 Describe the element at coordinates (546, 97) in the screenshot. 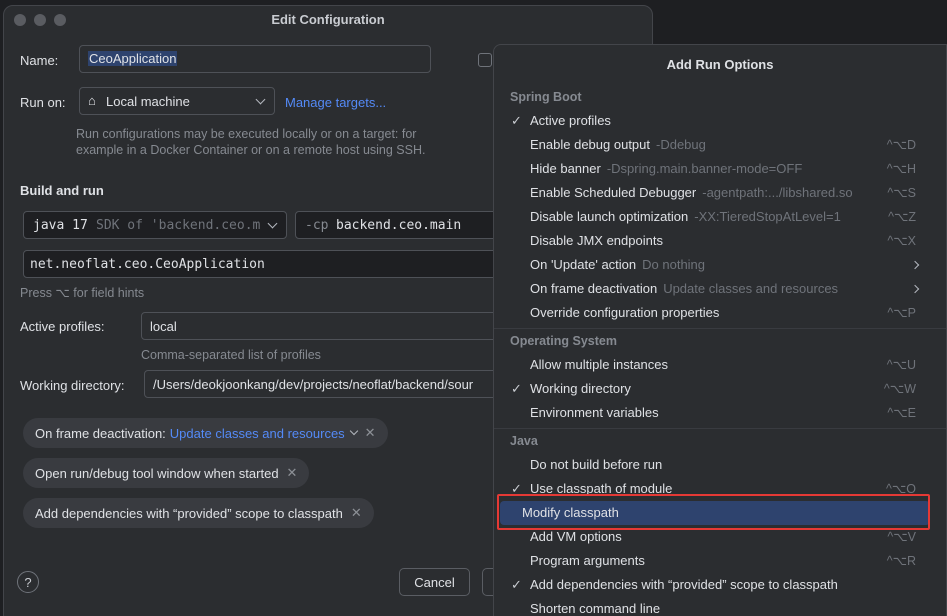

I see `section-header: Spring Boot` at that location.